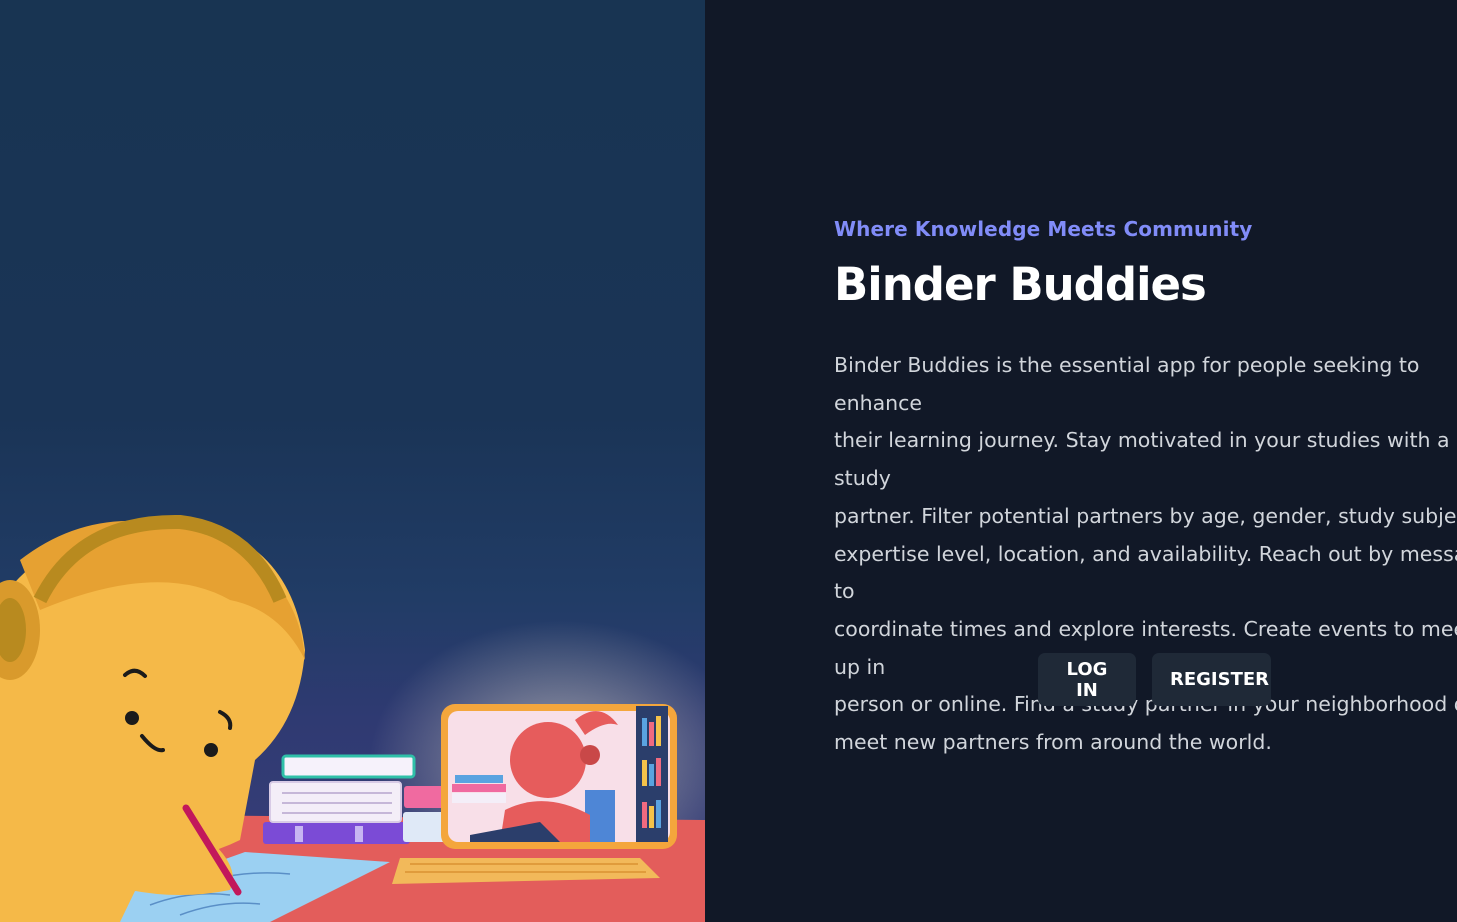 This screenshot has height=922, width=1457. I want to click on tagline: Where Knowledge Meets Community, so click(1043, 229).